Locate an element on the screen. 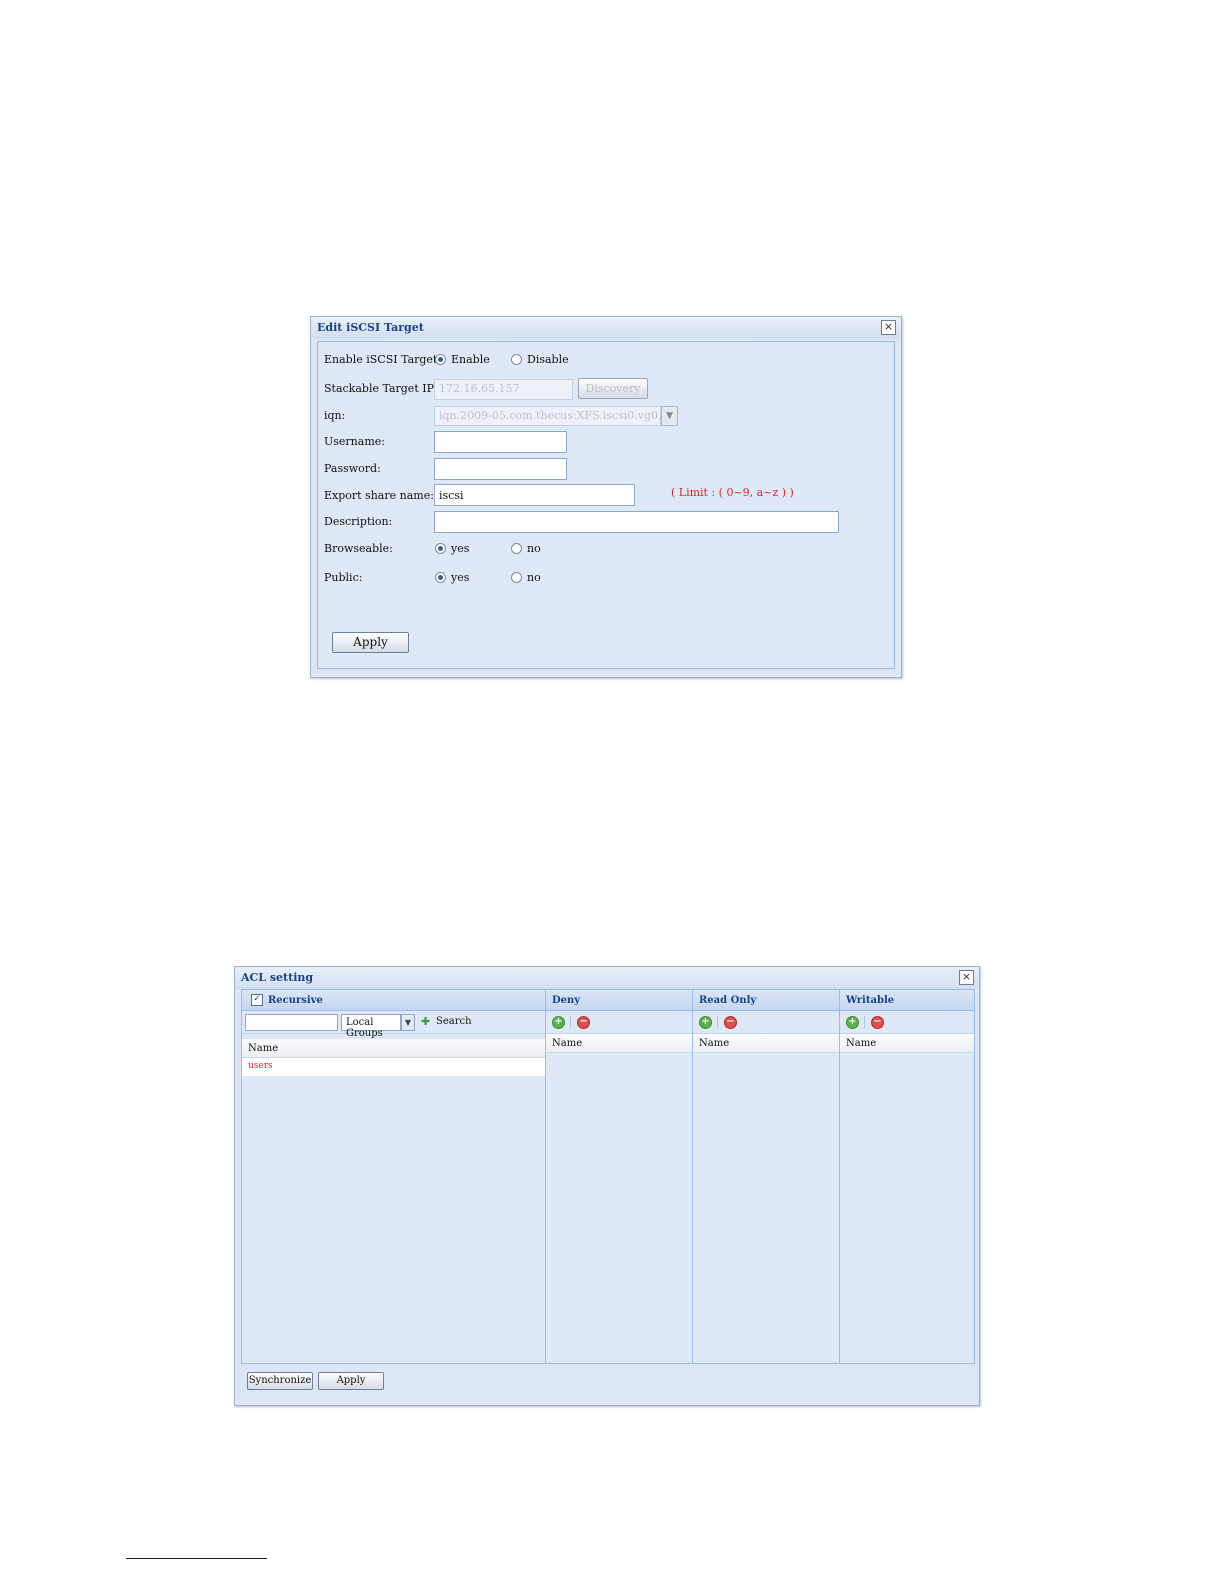  username-input is located at coordinates (500, 442).